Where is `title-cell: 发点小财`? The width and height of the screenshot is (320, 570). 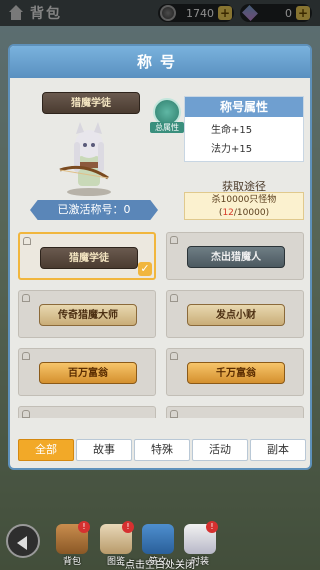 title-cell: 发点小财 is located at coordinates (235, 314).